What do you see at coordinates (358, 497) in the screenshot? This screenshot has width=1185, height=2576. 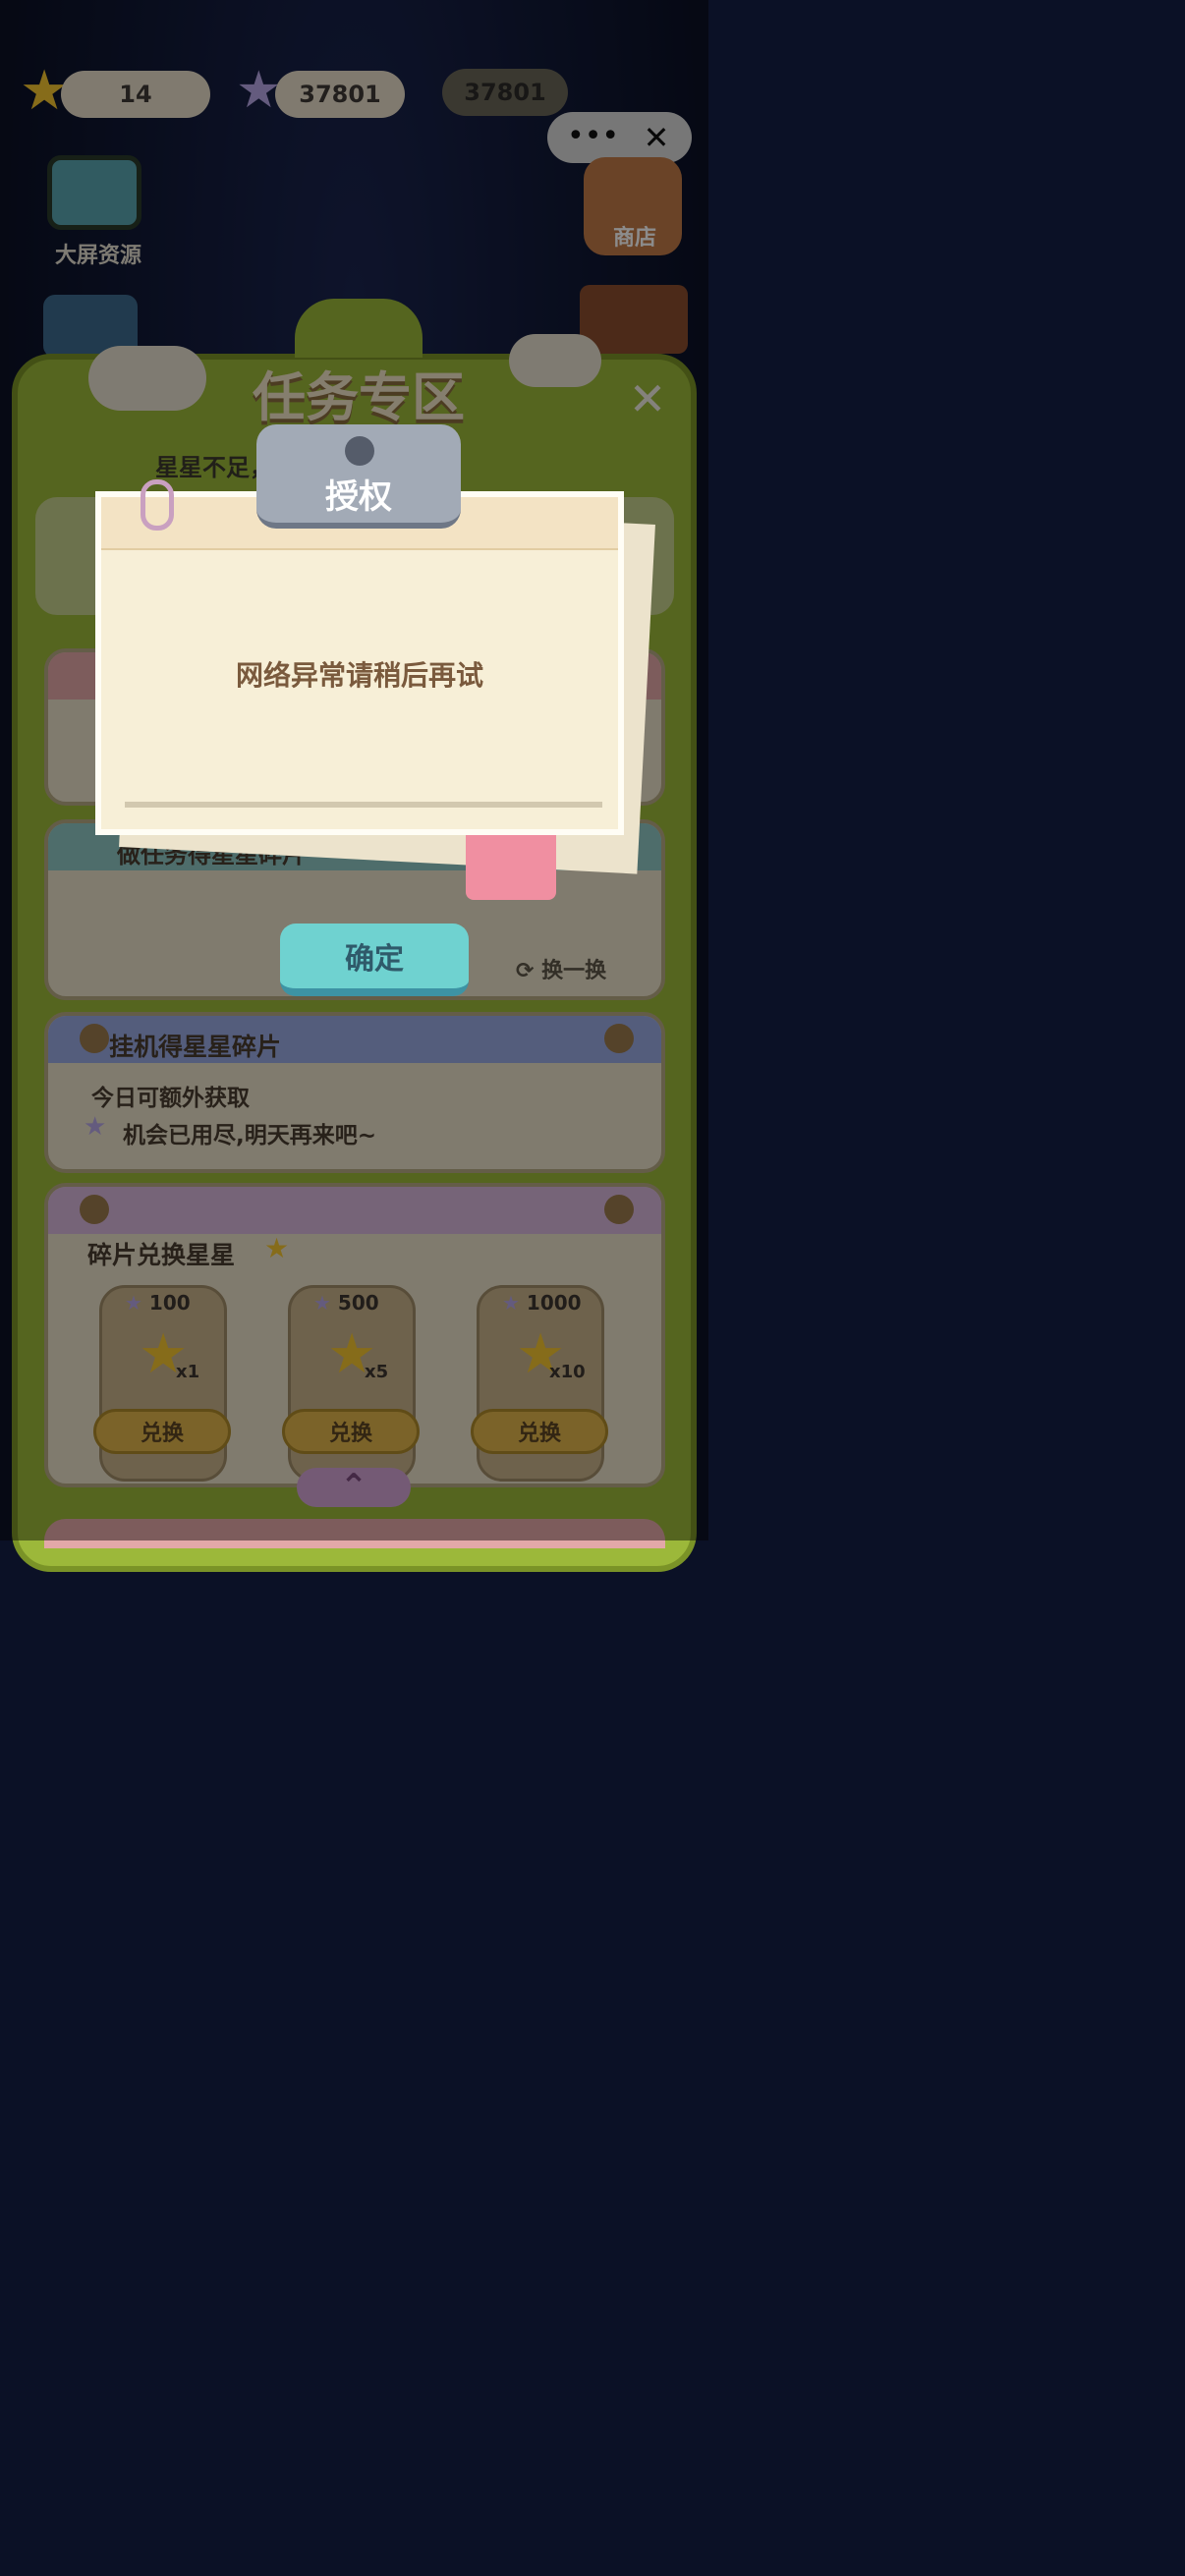 I see `dialog-title: 授权` at bounding box center [358, 497].